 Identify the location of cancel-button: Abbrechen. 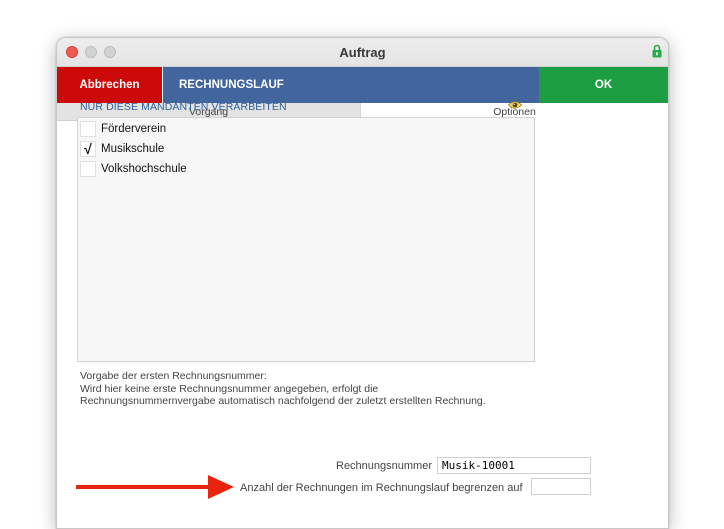
(109, 85).